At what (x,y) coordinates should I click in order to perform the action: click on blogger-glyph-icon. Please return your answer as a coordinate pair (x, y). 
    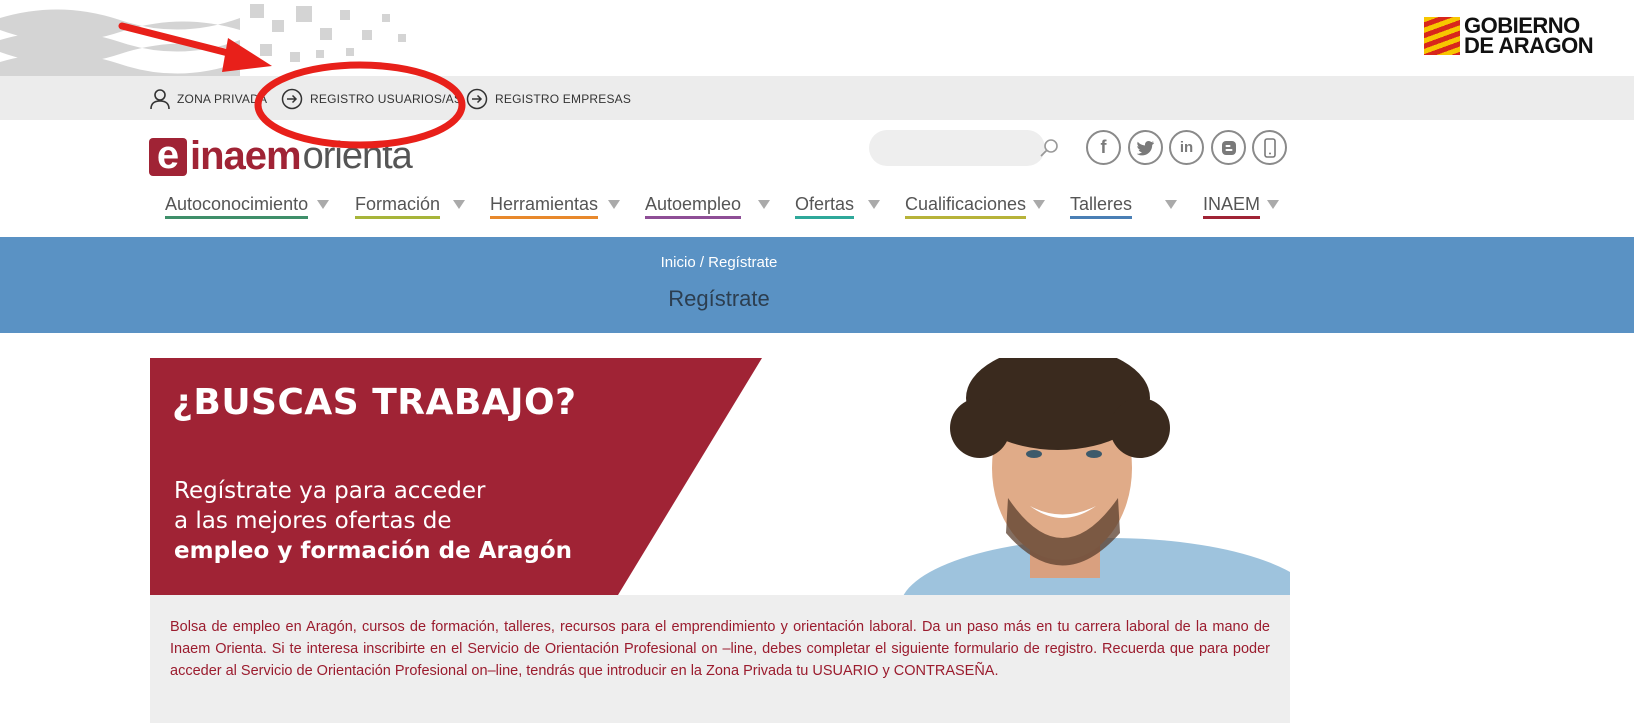
    Looking at the image, I should click on (1228, 147).